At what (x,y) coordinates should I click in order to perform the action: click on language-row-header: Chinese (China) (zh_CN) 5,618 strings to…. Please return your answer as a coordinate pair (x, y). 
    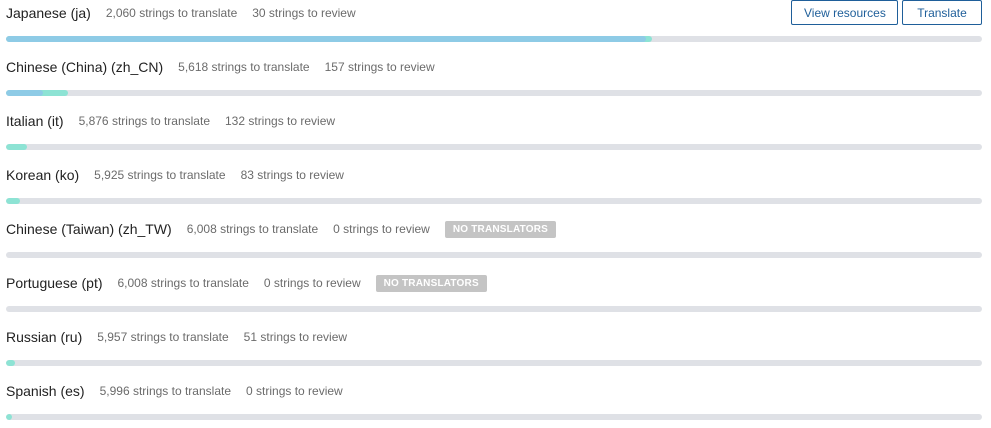
    Looking at the image, I should click on (494, 67).